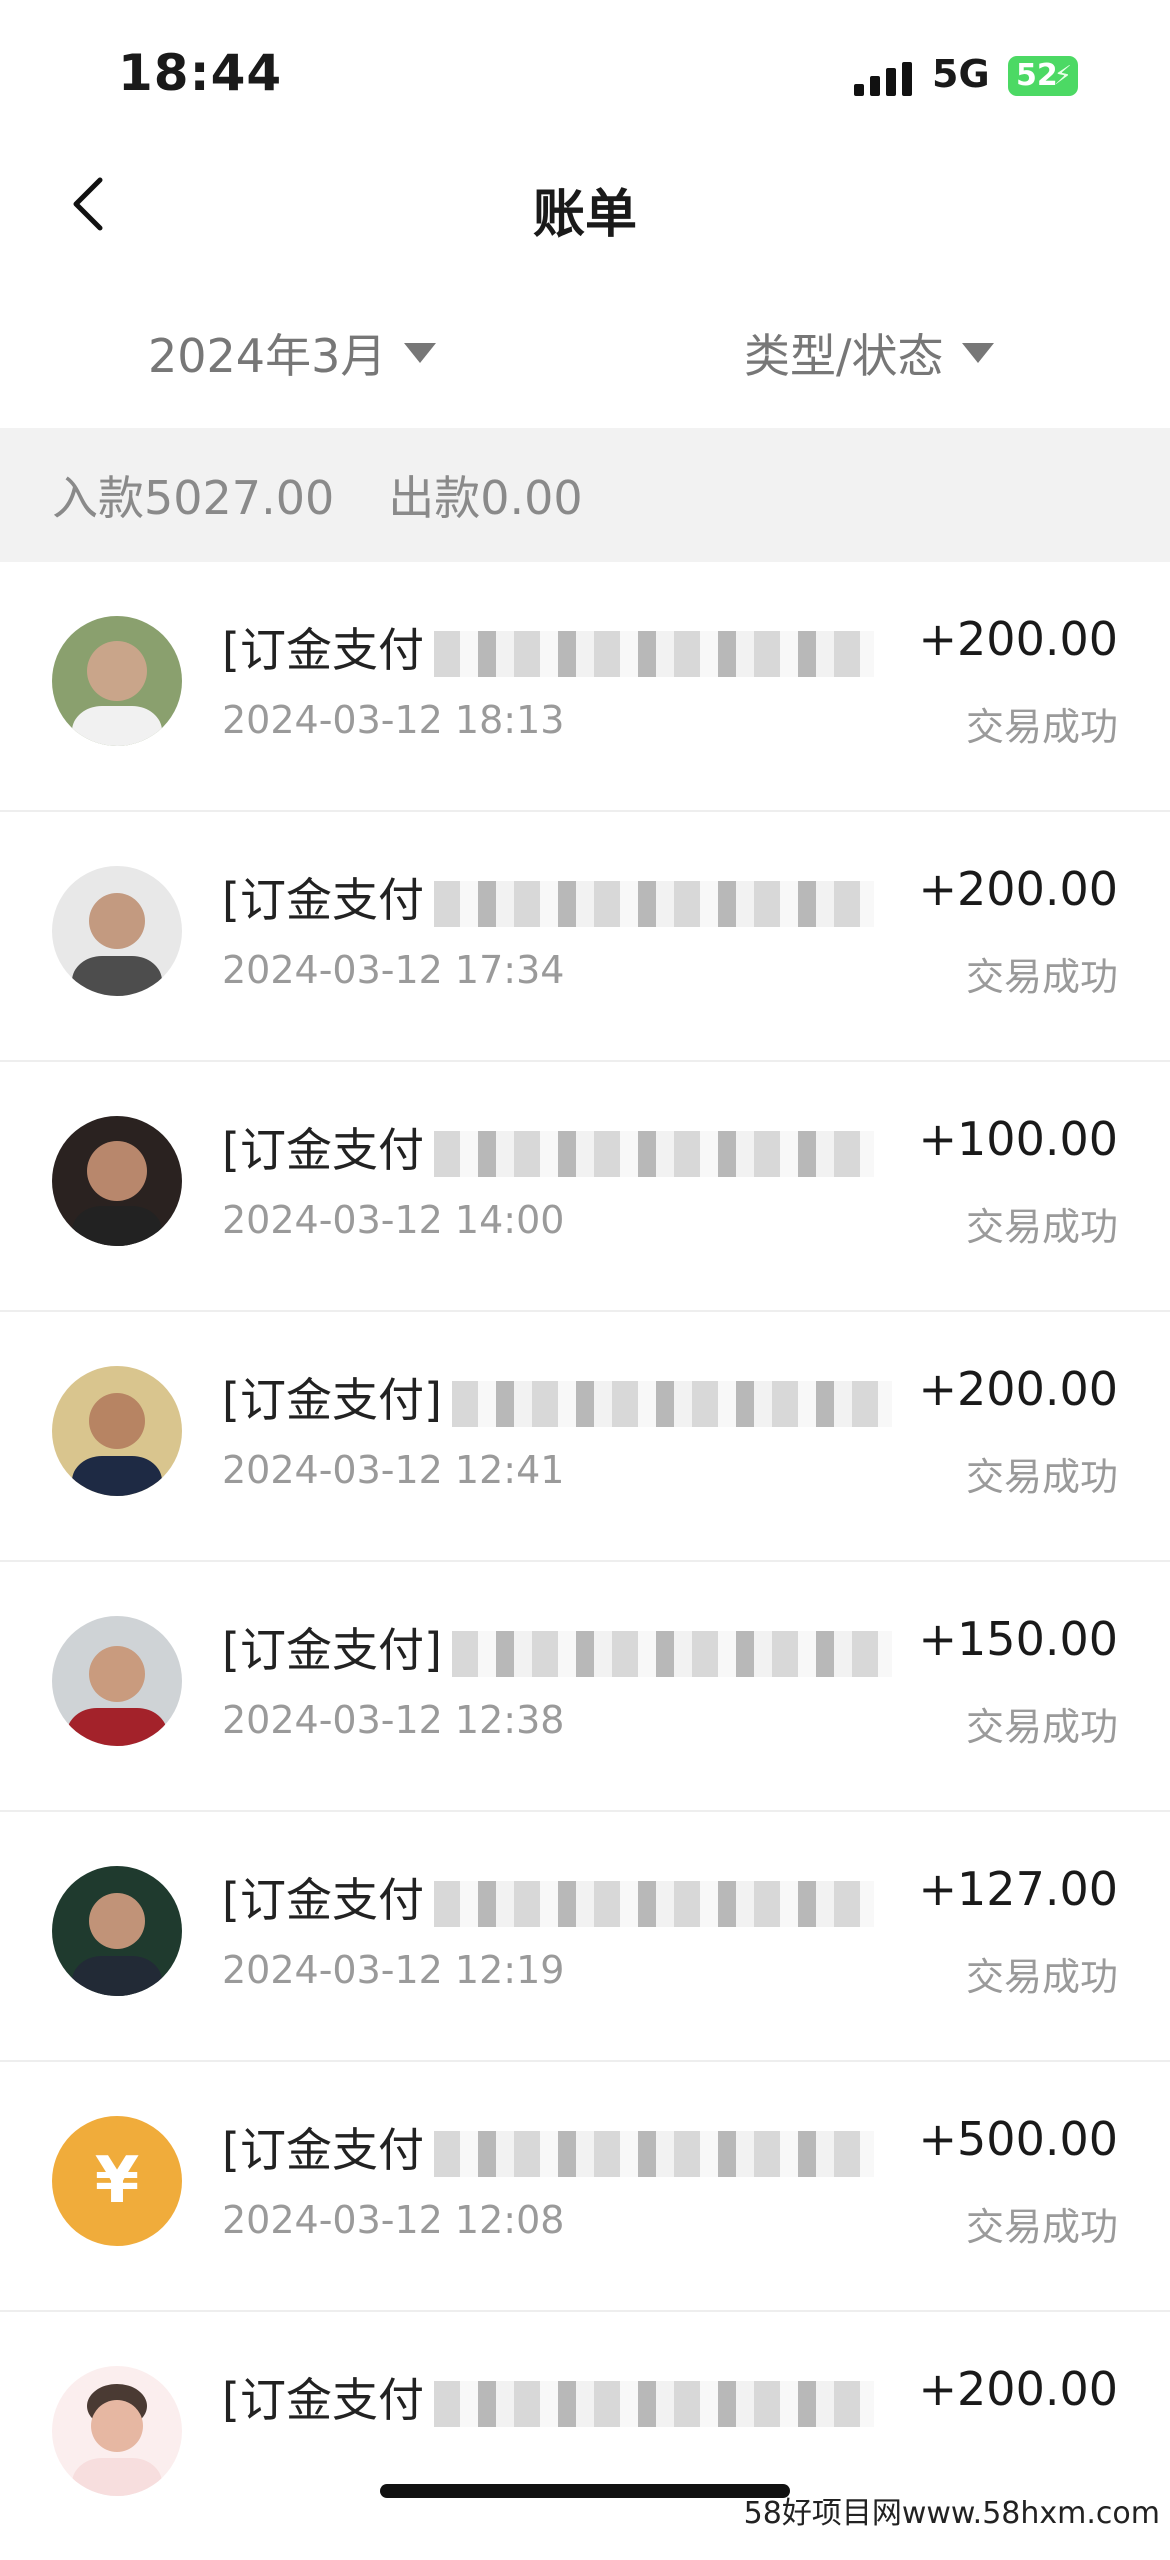 The width and height of the screenshot is (1170, 2560). I want to click on income-total: 入款5027.00, so click(193, 498).